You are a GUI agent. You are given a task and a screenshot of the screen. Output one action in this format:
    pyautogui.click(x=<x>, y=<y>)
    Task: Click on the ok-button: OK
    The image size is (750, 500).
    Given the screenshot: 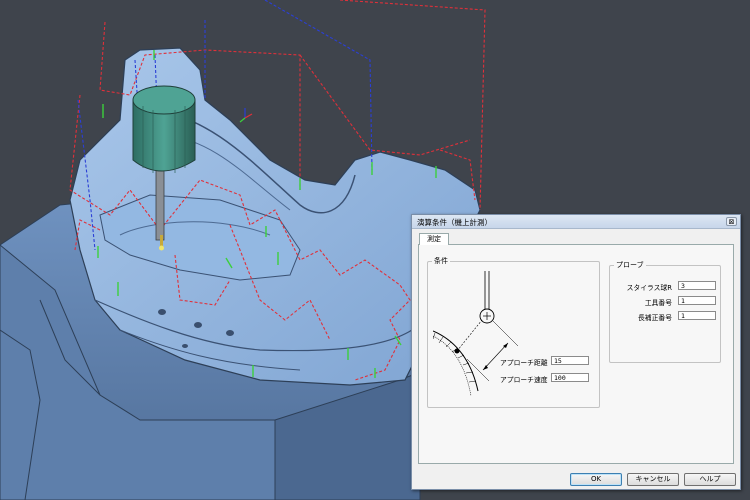 What is the action you would take?
    pyautogui.click(x=596, y=479)
    